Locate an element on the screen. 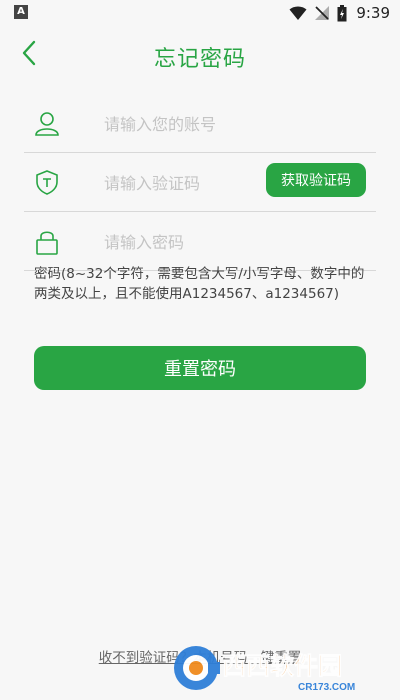 The width and height of the screenshot is (400, 700). notification-icon: A is located at coordinates (21, 12).